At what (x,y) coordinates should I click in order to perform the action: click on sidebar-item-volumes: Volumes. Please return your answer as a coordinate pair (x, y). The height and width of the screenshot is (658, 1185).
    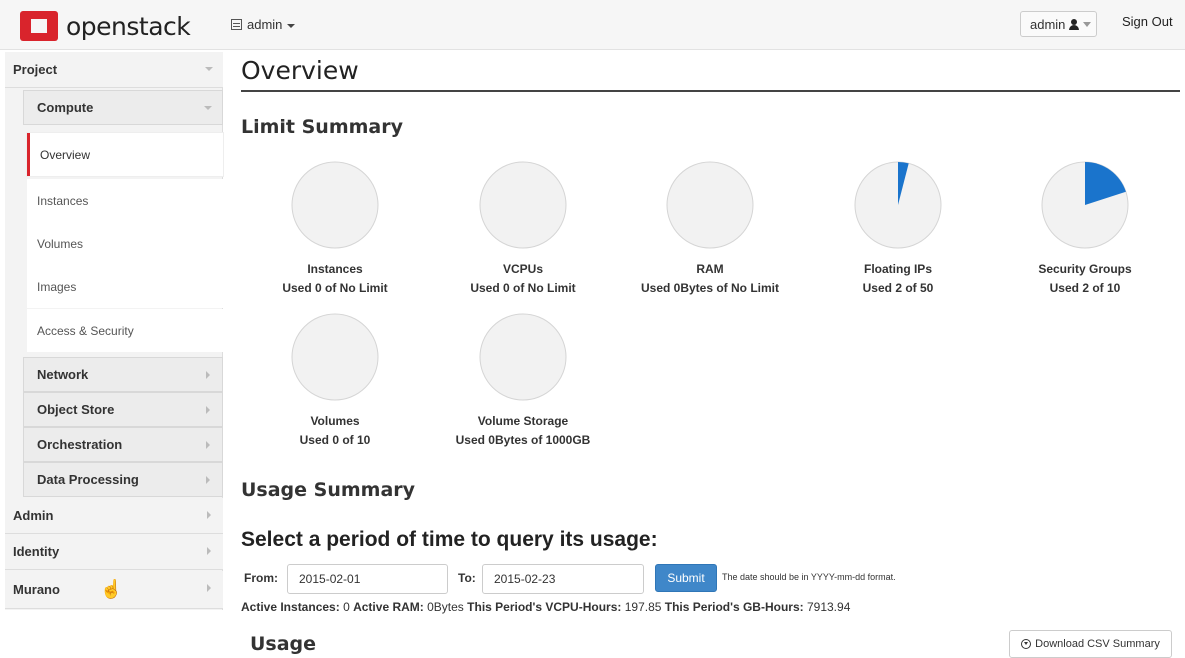
    Looking at the image, I should click on (125, 243).